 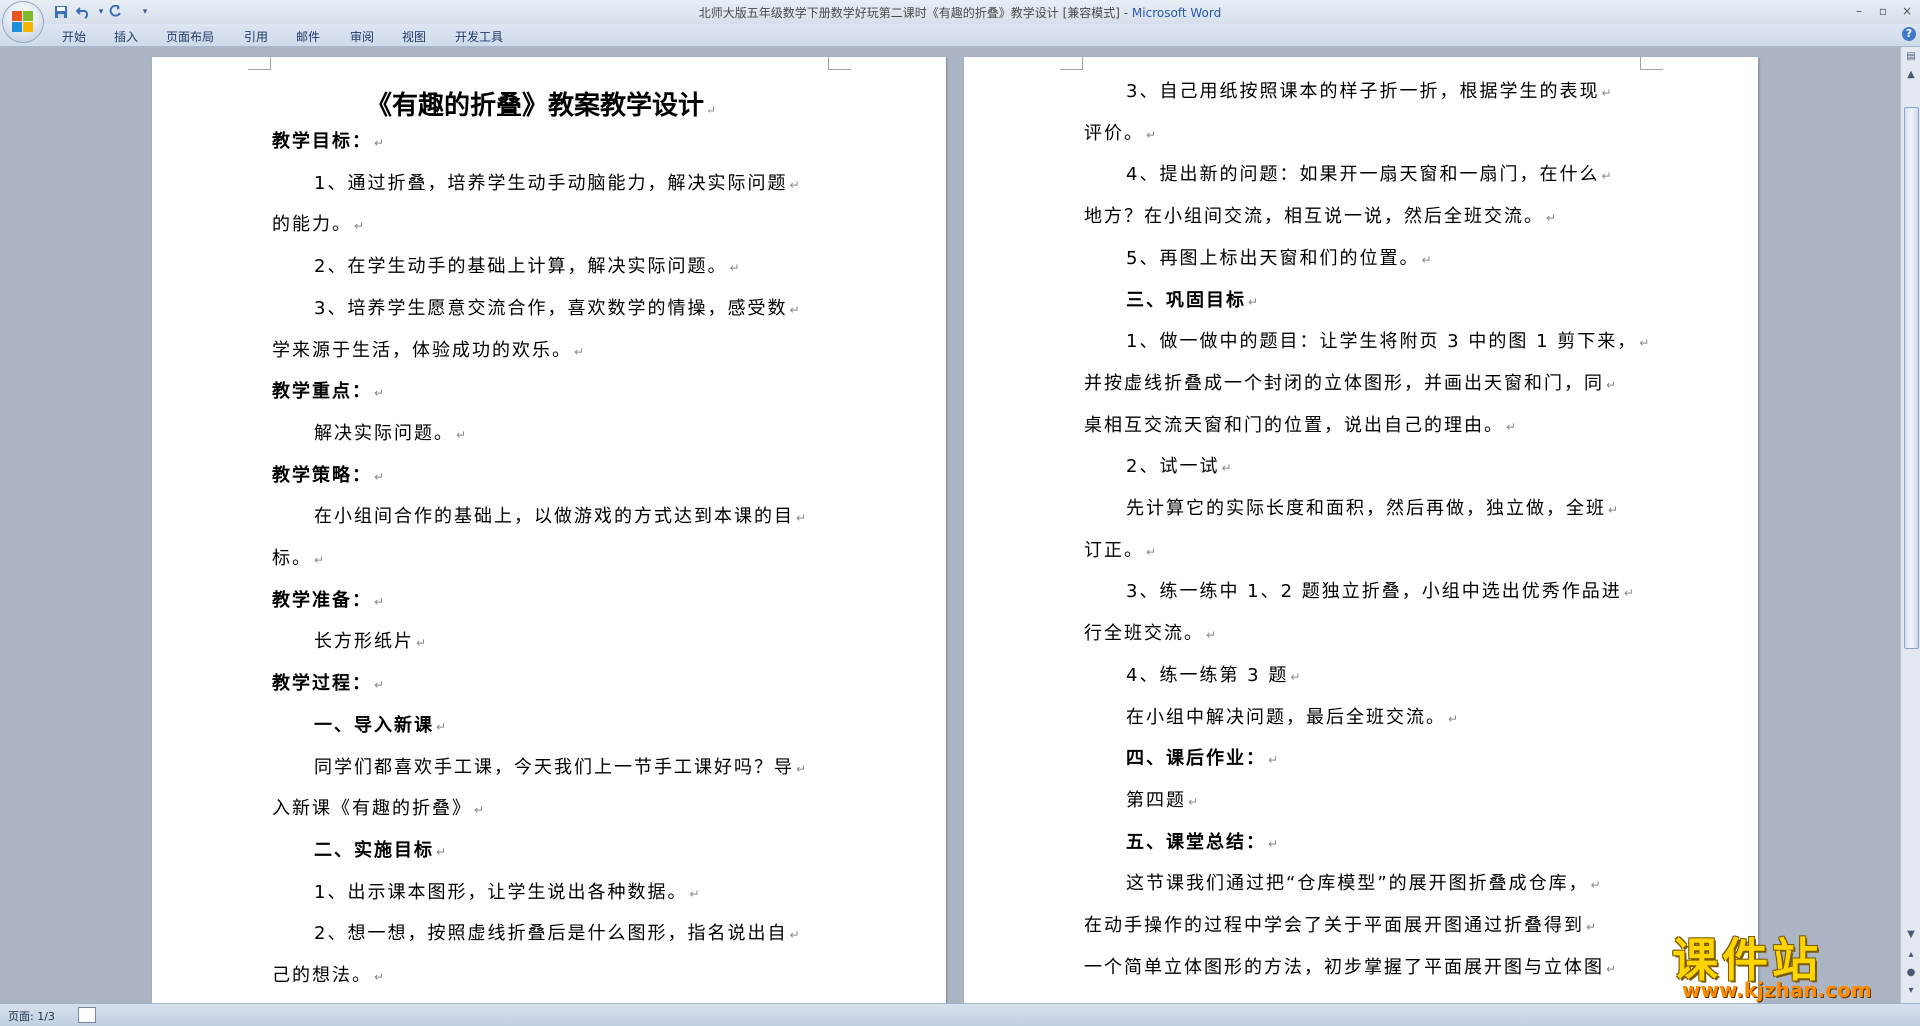 I want to click on status-bar: 页面: 1/3, so click(x=960, y=1014).